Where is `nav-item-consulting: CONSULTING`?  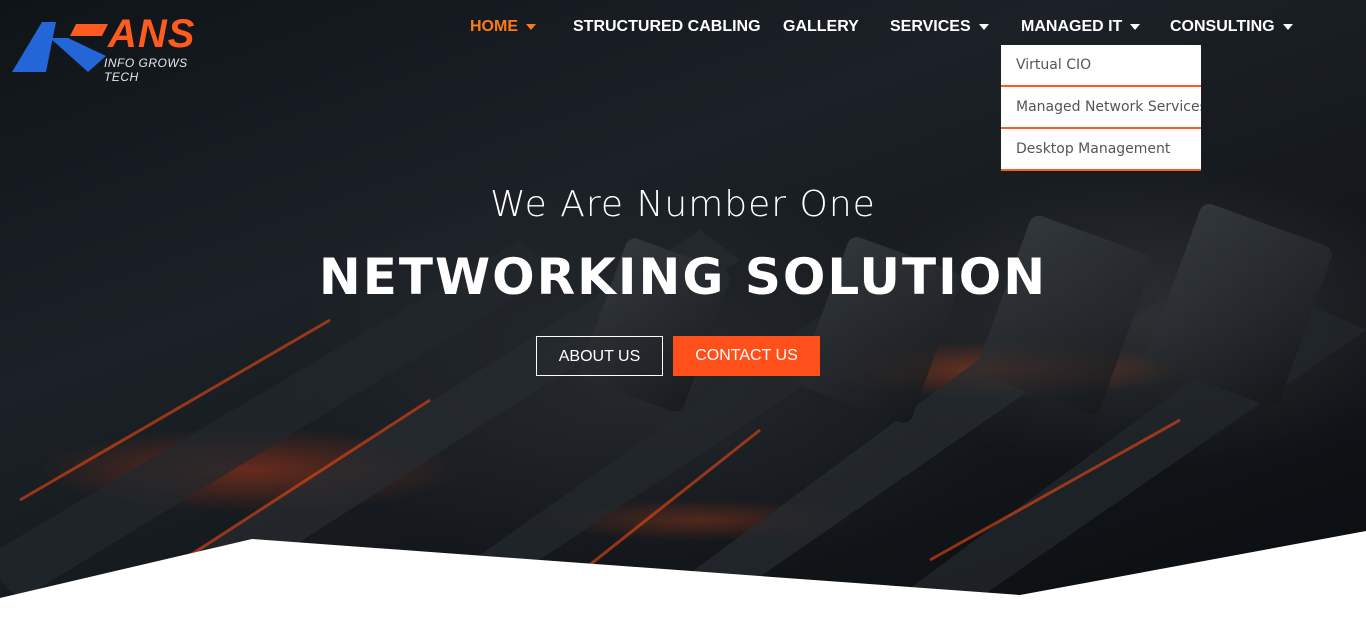 nav-item-consulting: CONSULTING is located at coordinates (1231, 27).